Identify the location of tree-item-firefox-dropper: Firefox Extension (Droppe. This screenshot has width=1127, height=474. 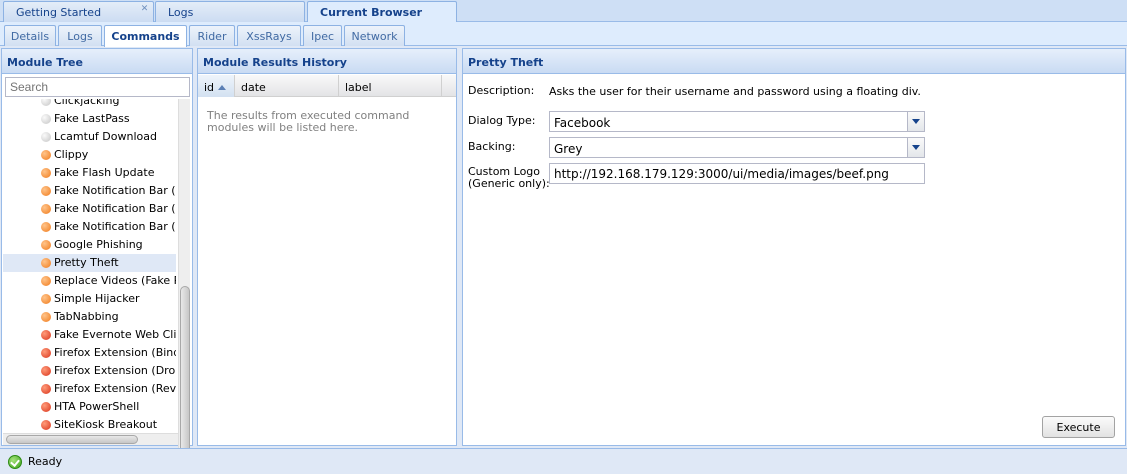
(89, 371).